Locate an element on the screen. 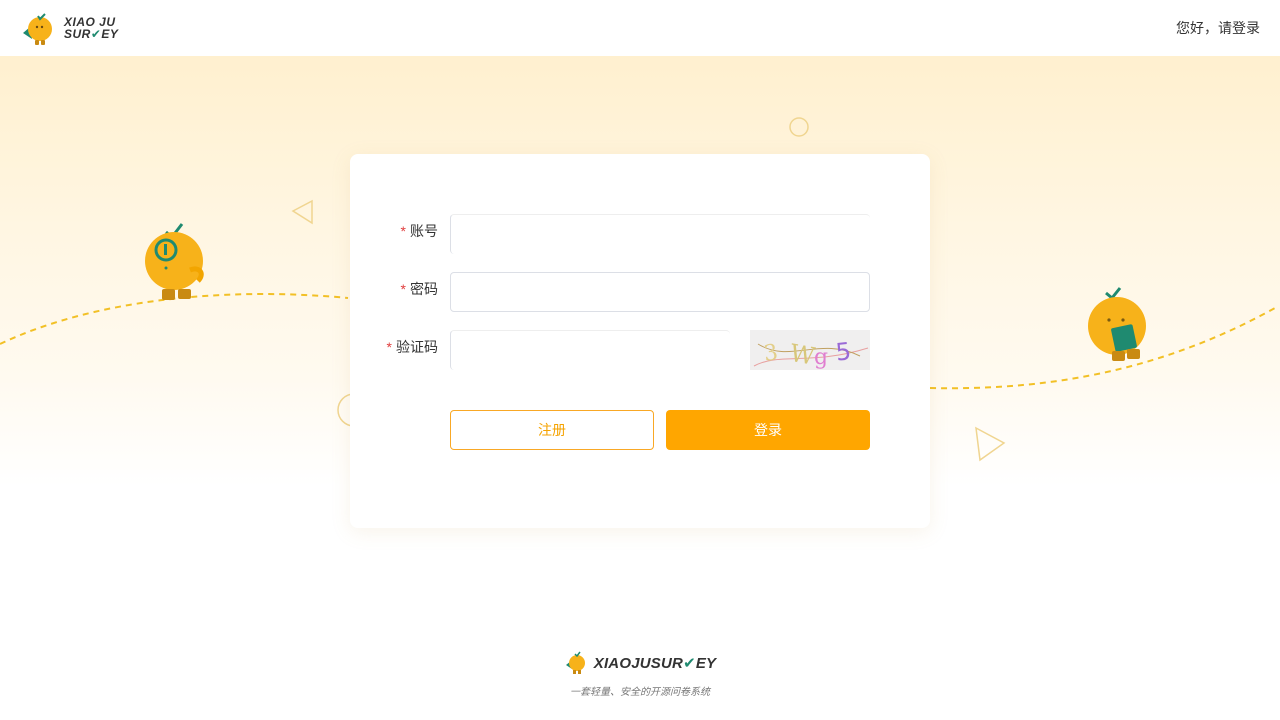 The image size is (1280, 720). captcha-glyphs: 3 W g 5 is located at coordinates (811, 354).